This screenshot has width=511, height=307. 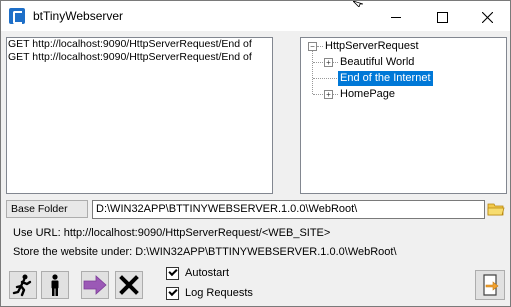 I want to click on root-collapse-toggle: −, so click(x=312, y=46).